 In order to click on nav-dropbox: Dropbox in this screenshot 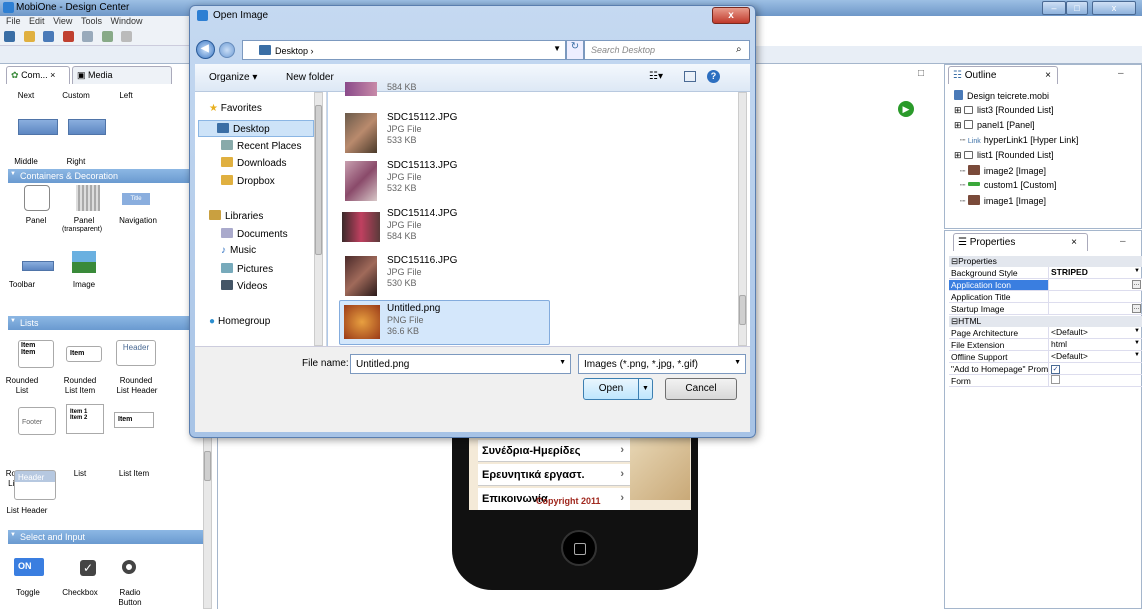, I will do `click(248, 181)`.